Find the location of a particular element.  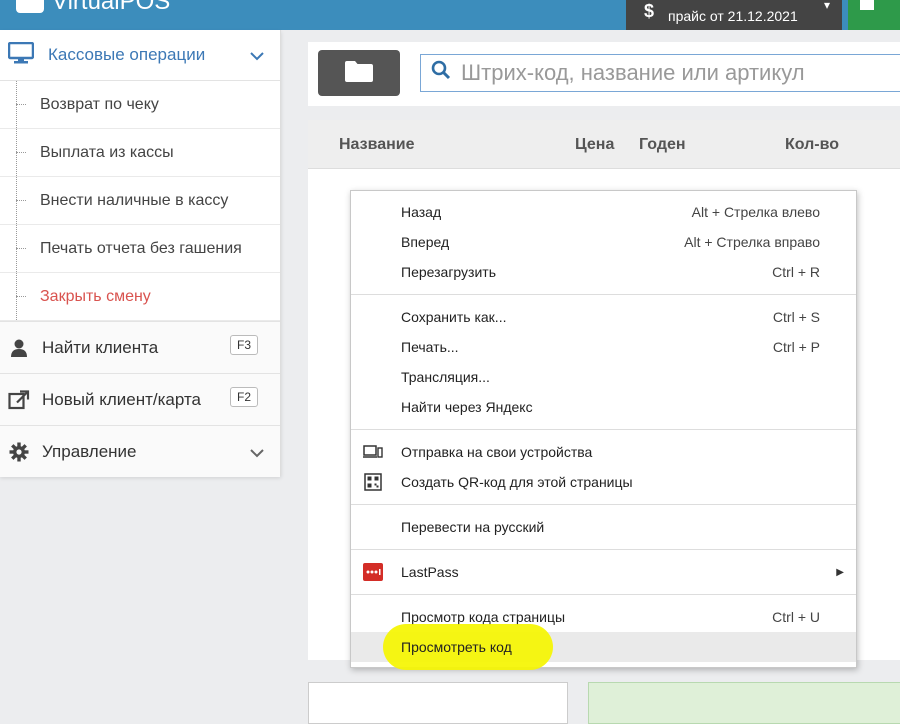

sidebar-item-find-client: Найти клиента F3 is located at coordinates (140, 347).